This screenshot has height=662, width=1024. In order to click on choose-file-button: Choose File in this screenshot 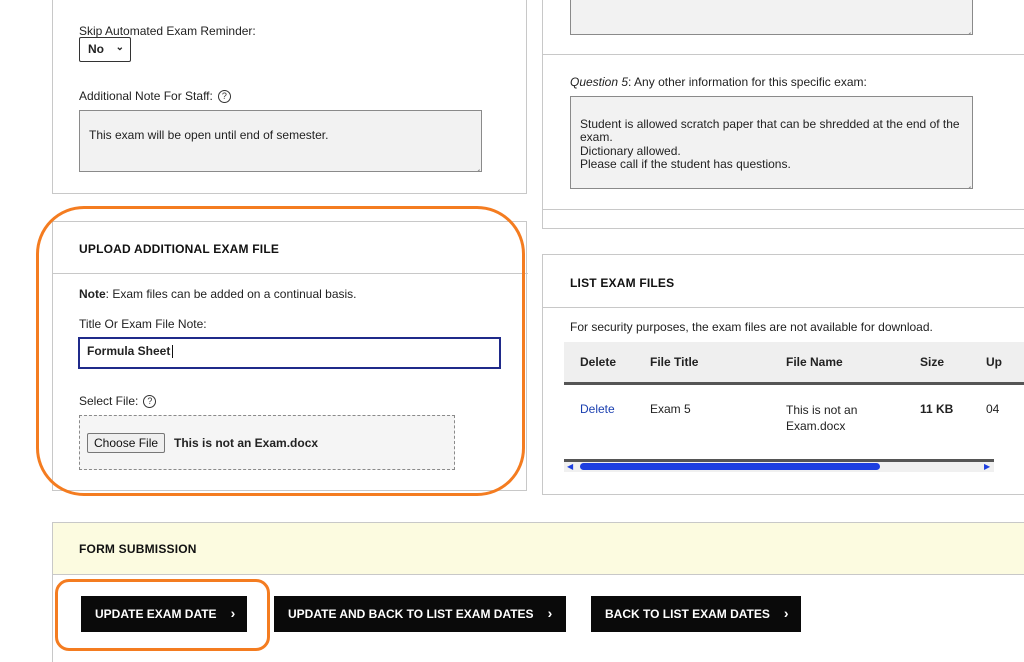, I will do `click(126, 443)`.